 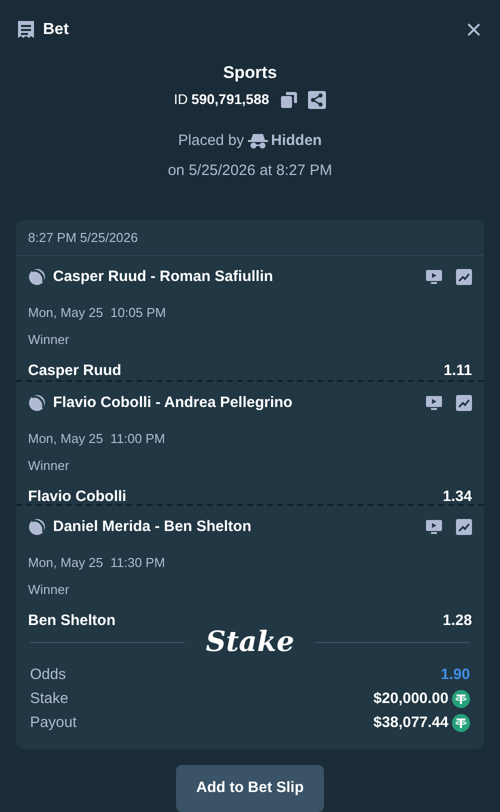 I want to click on summary-label: Payout, so click(x=53, y=722).